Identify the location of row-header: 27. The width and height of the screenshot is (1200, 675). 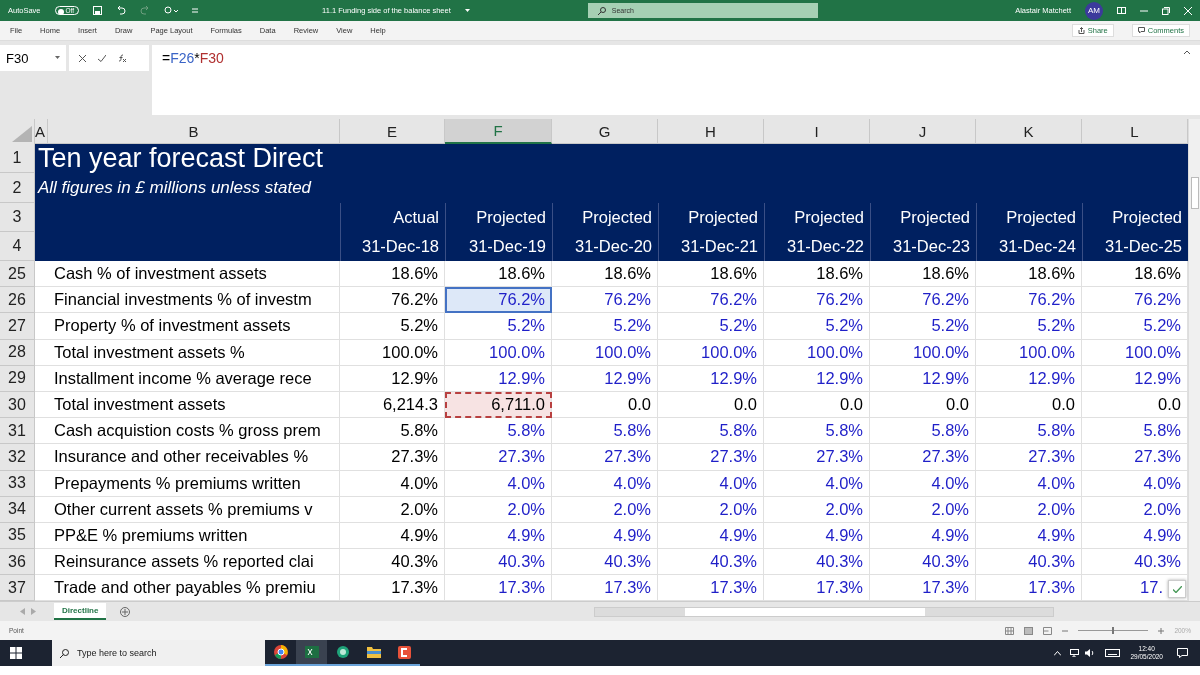
(17, 326).